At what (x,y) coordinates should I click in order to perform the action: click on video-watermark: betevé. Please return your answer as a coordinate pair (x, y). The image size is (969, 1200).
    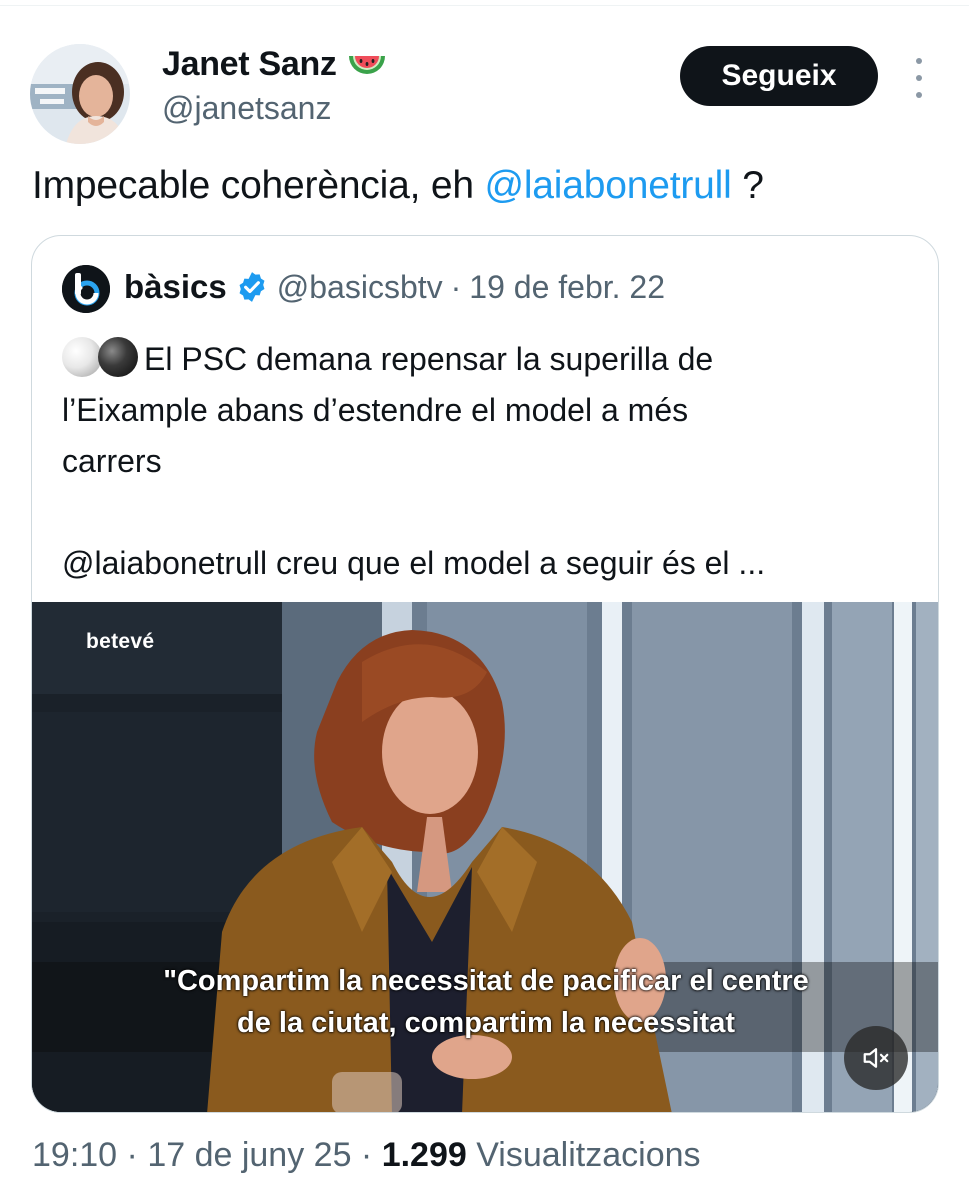
    Looking at the image, I should click on (120, 641).